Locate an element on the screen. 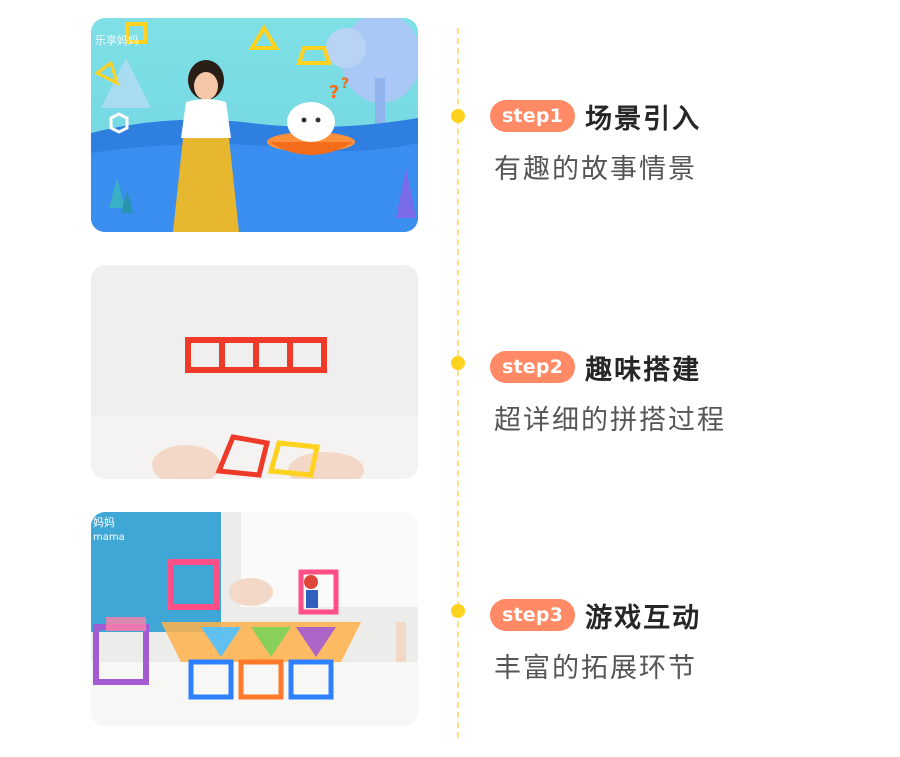 The height and width of the screenshot is (757, 900). watermark: 乐享妈妈 is located at coordinates (117, 40).